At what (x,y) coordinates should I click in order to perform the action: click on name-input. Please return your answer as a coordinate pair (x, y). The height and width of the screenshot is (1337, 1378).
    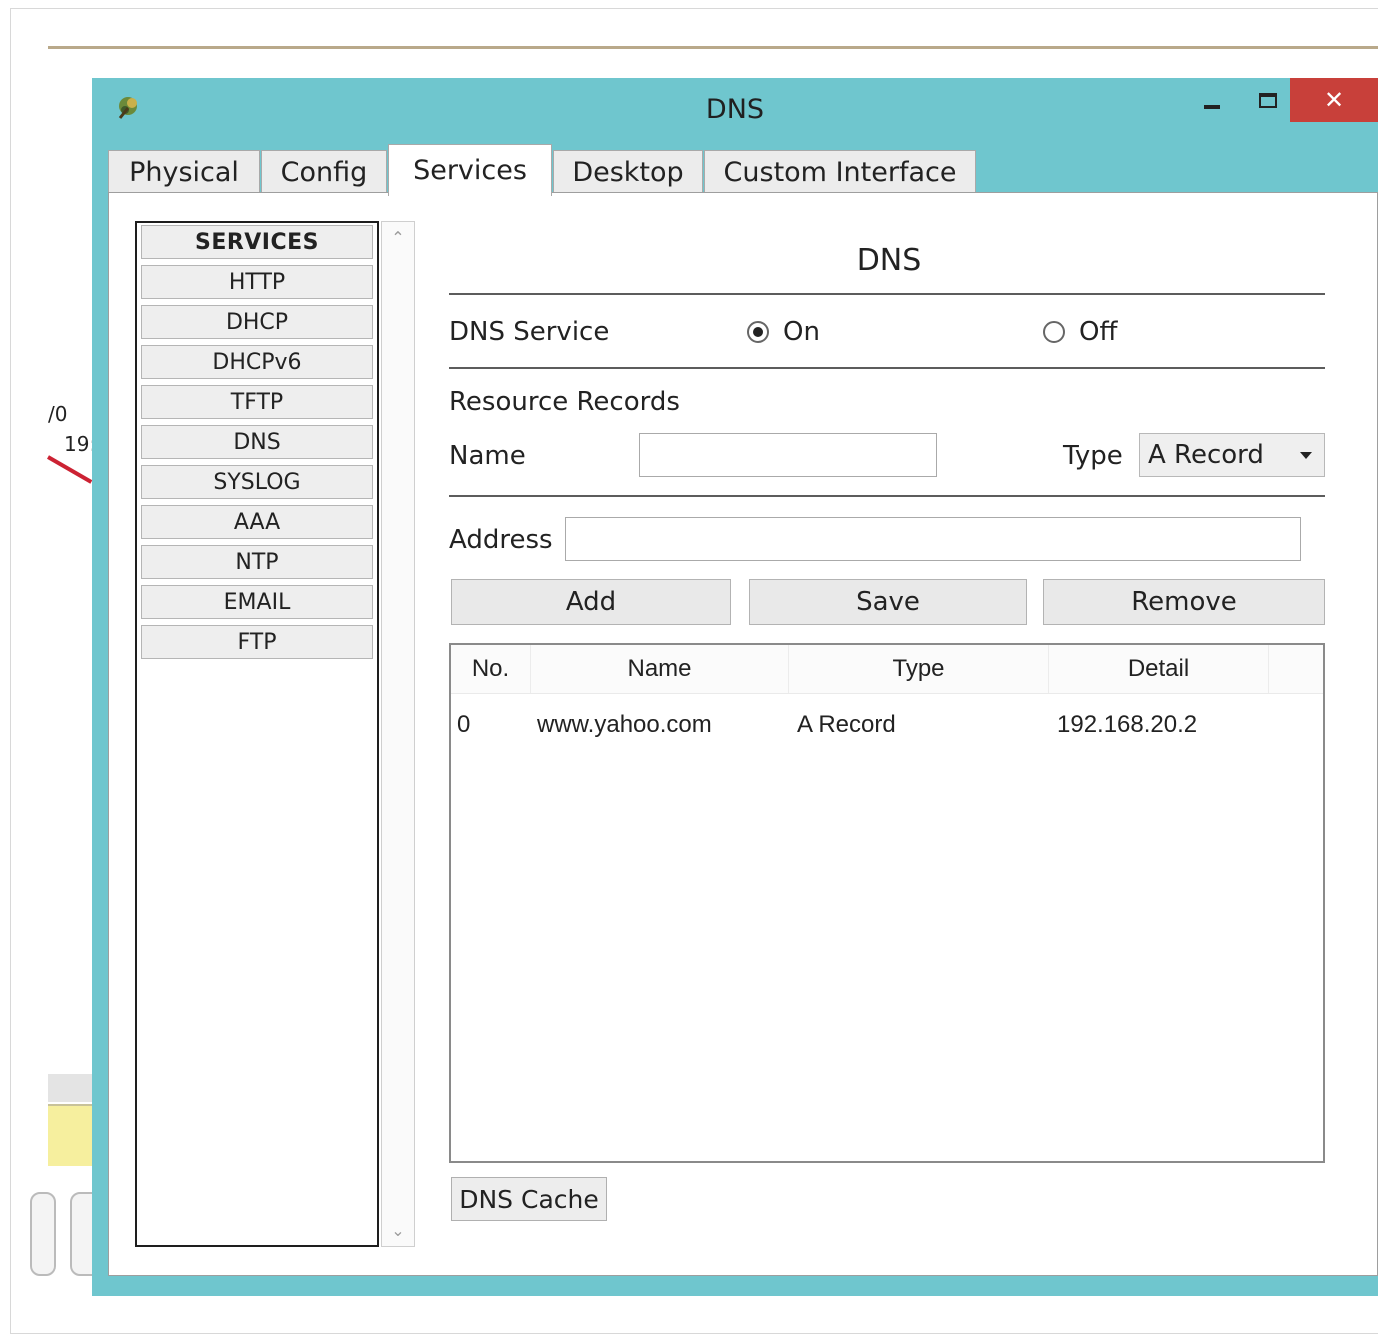
    Looking at the image, I should click on (788, 455).